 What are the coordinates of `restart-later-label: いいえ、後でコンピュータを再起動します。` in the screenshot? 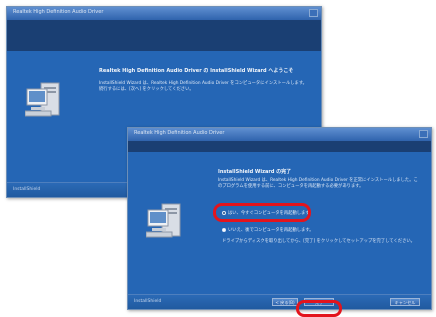 It's located at (271, 230).